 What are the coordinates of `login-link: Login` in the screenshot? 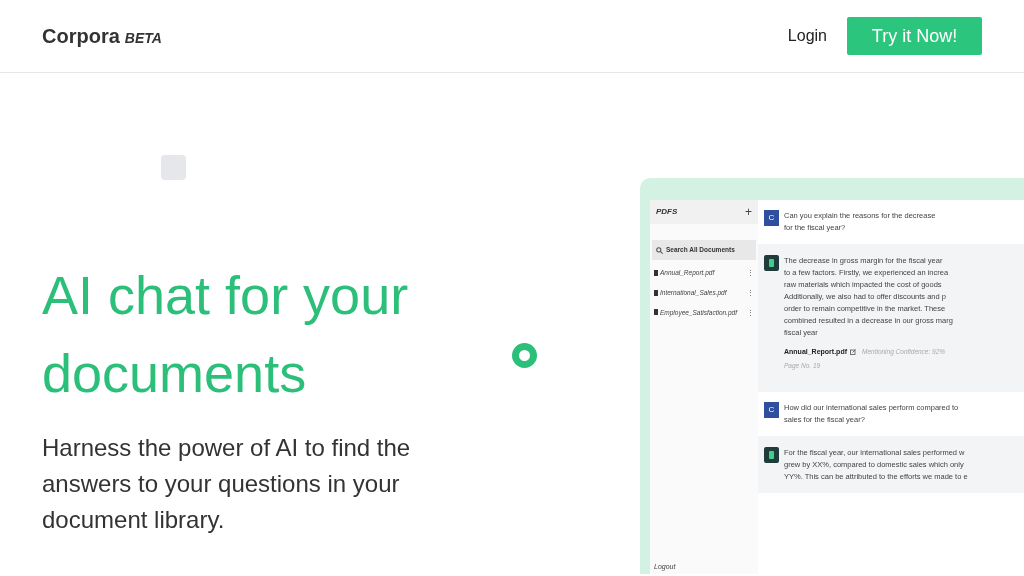 It's located at (807, 36).